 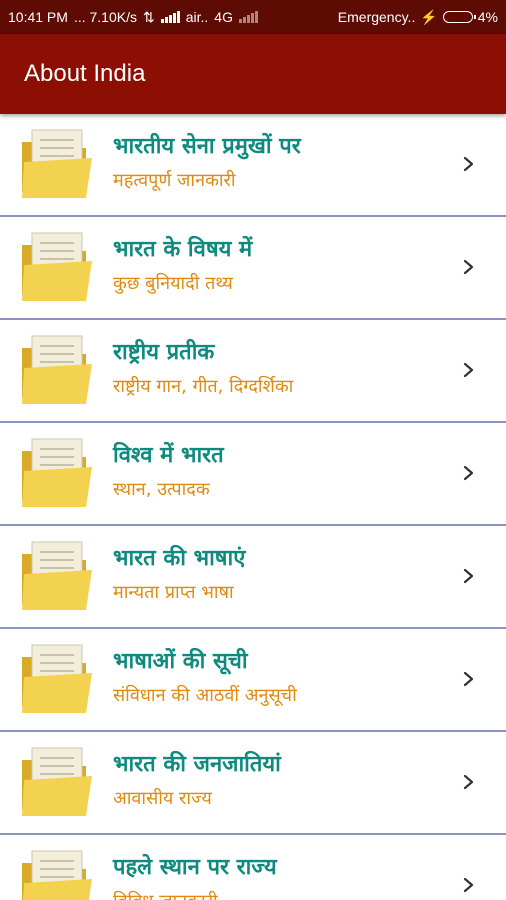 I want to click on item-subtitle: राष्ट्रीय गान, गीत, दिग्दर्शिका, so click(x=203, y=386).